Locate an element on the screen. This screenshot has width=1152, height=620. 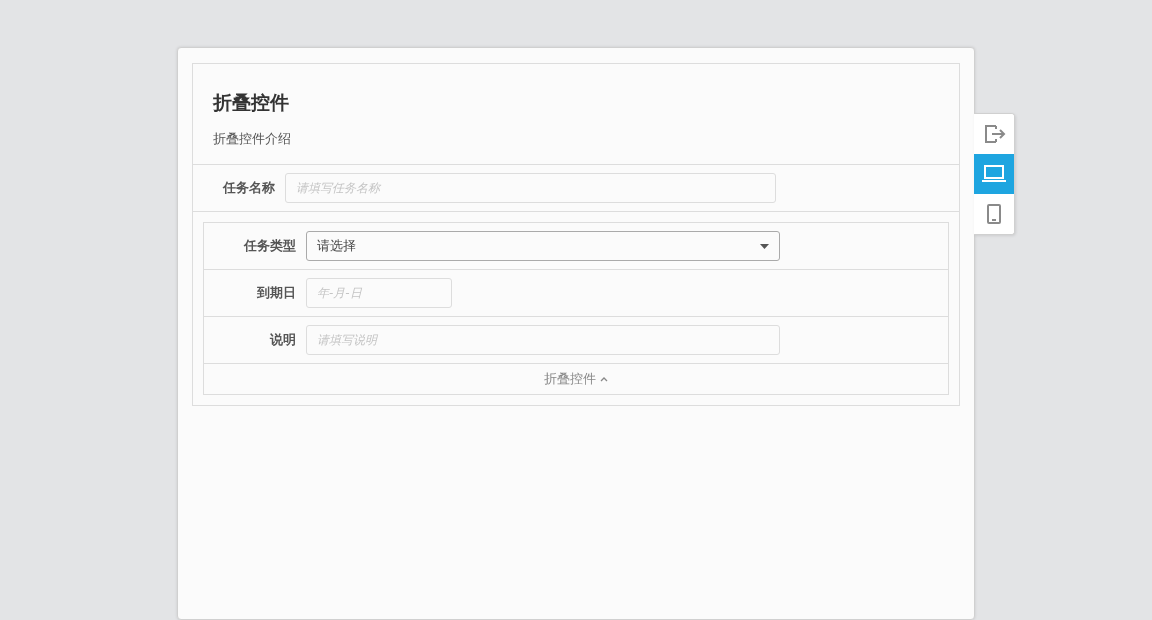
collapse-toggle: 折叠控件 is located at coordinates (576, 379).